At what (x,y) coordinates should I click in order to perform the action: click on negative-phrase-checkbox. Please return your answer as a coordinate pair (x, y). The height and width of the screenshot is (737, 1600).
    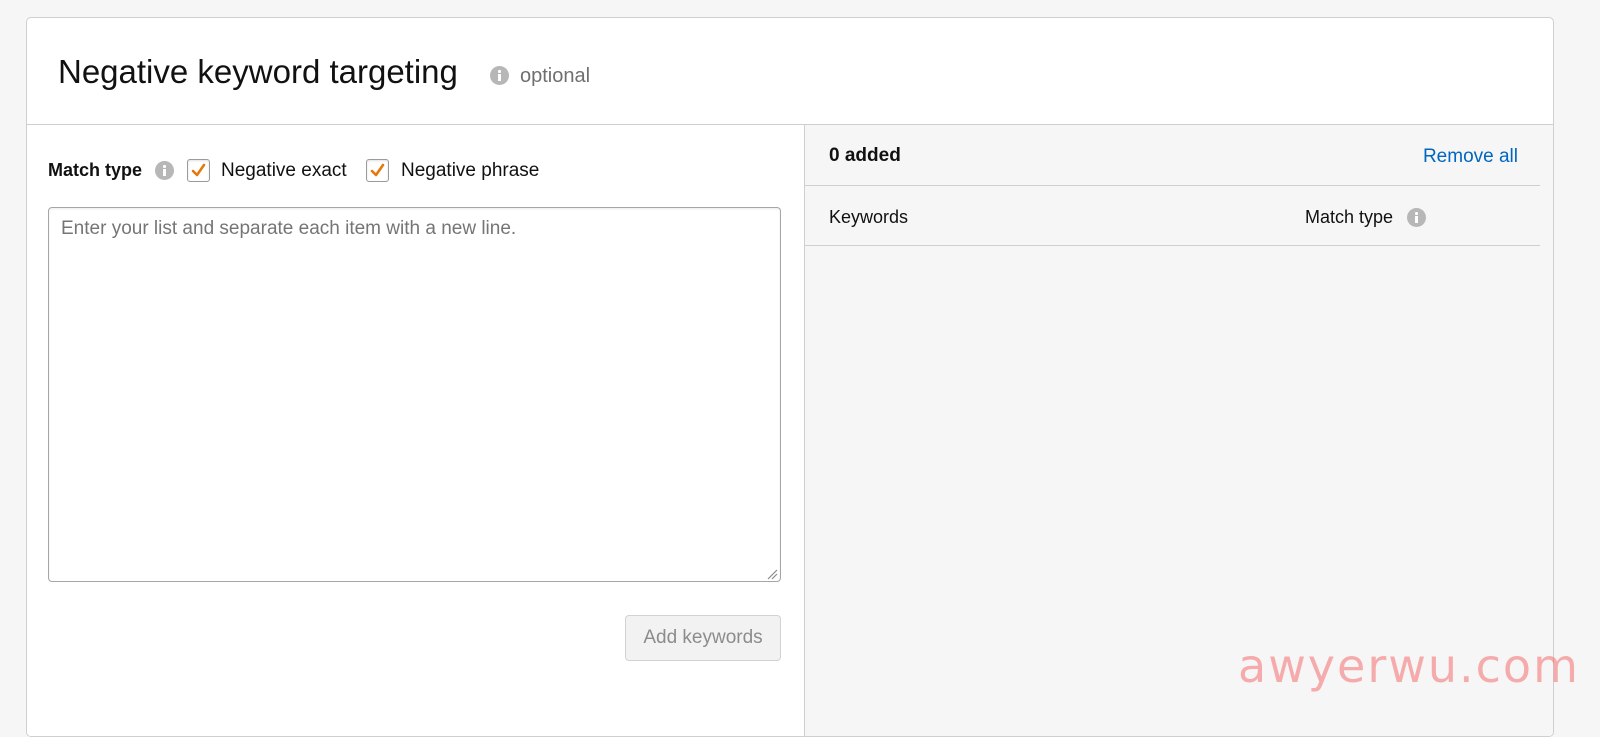
    Looking at the image, I should click on (377, 170).